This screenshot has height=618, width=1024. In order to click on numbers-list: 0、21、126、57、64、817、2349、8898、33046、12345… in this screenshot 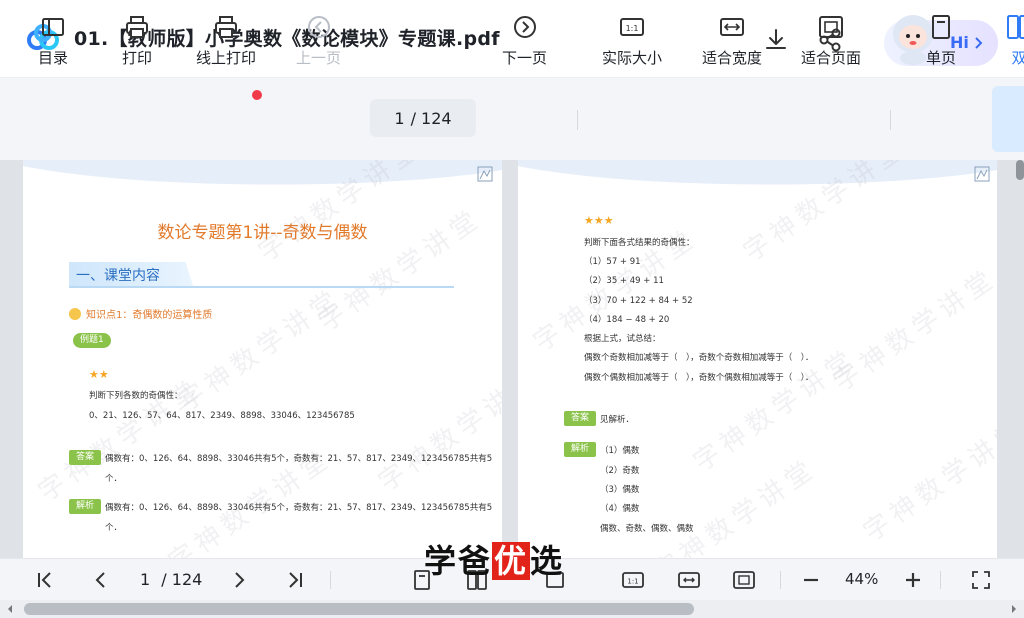, I will do `click(222, 416)`.